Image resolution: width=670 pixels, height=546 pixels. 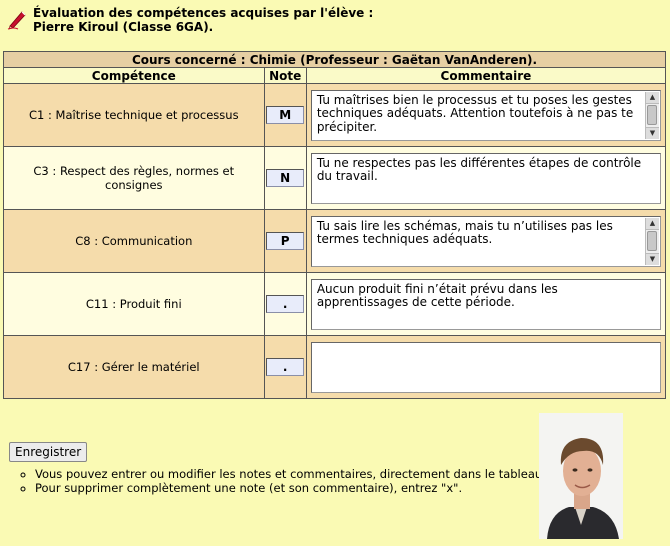 I want to click on note-input: P, so click(x=285, y=241).